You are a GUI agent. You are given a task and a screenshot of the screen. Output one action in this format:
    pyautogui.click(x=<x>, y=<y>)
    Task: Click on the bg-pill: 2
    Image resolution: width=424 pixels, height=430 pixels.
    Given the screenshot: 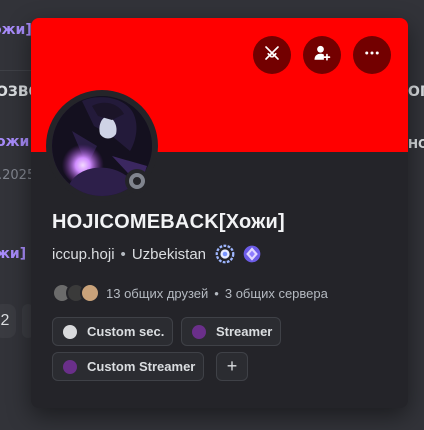 What is the action you would take?
    pyautogui.click(x=8, y=321)
    